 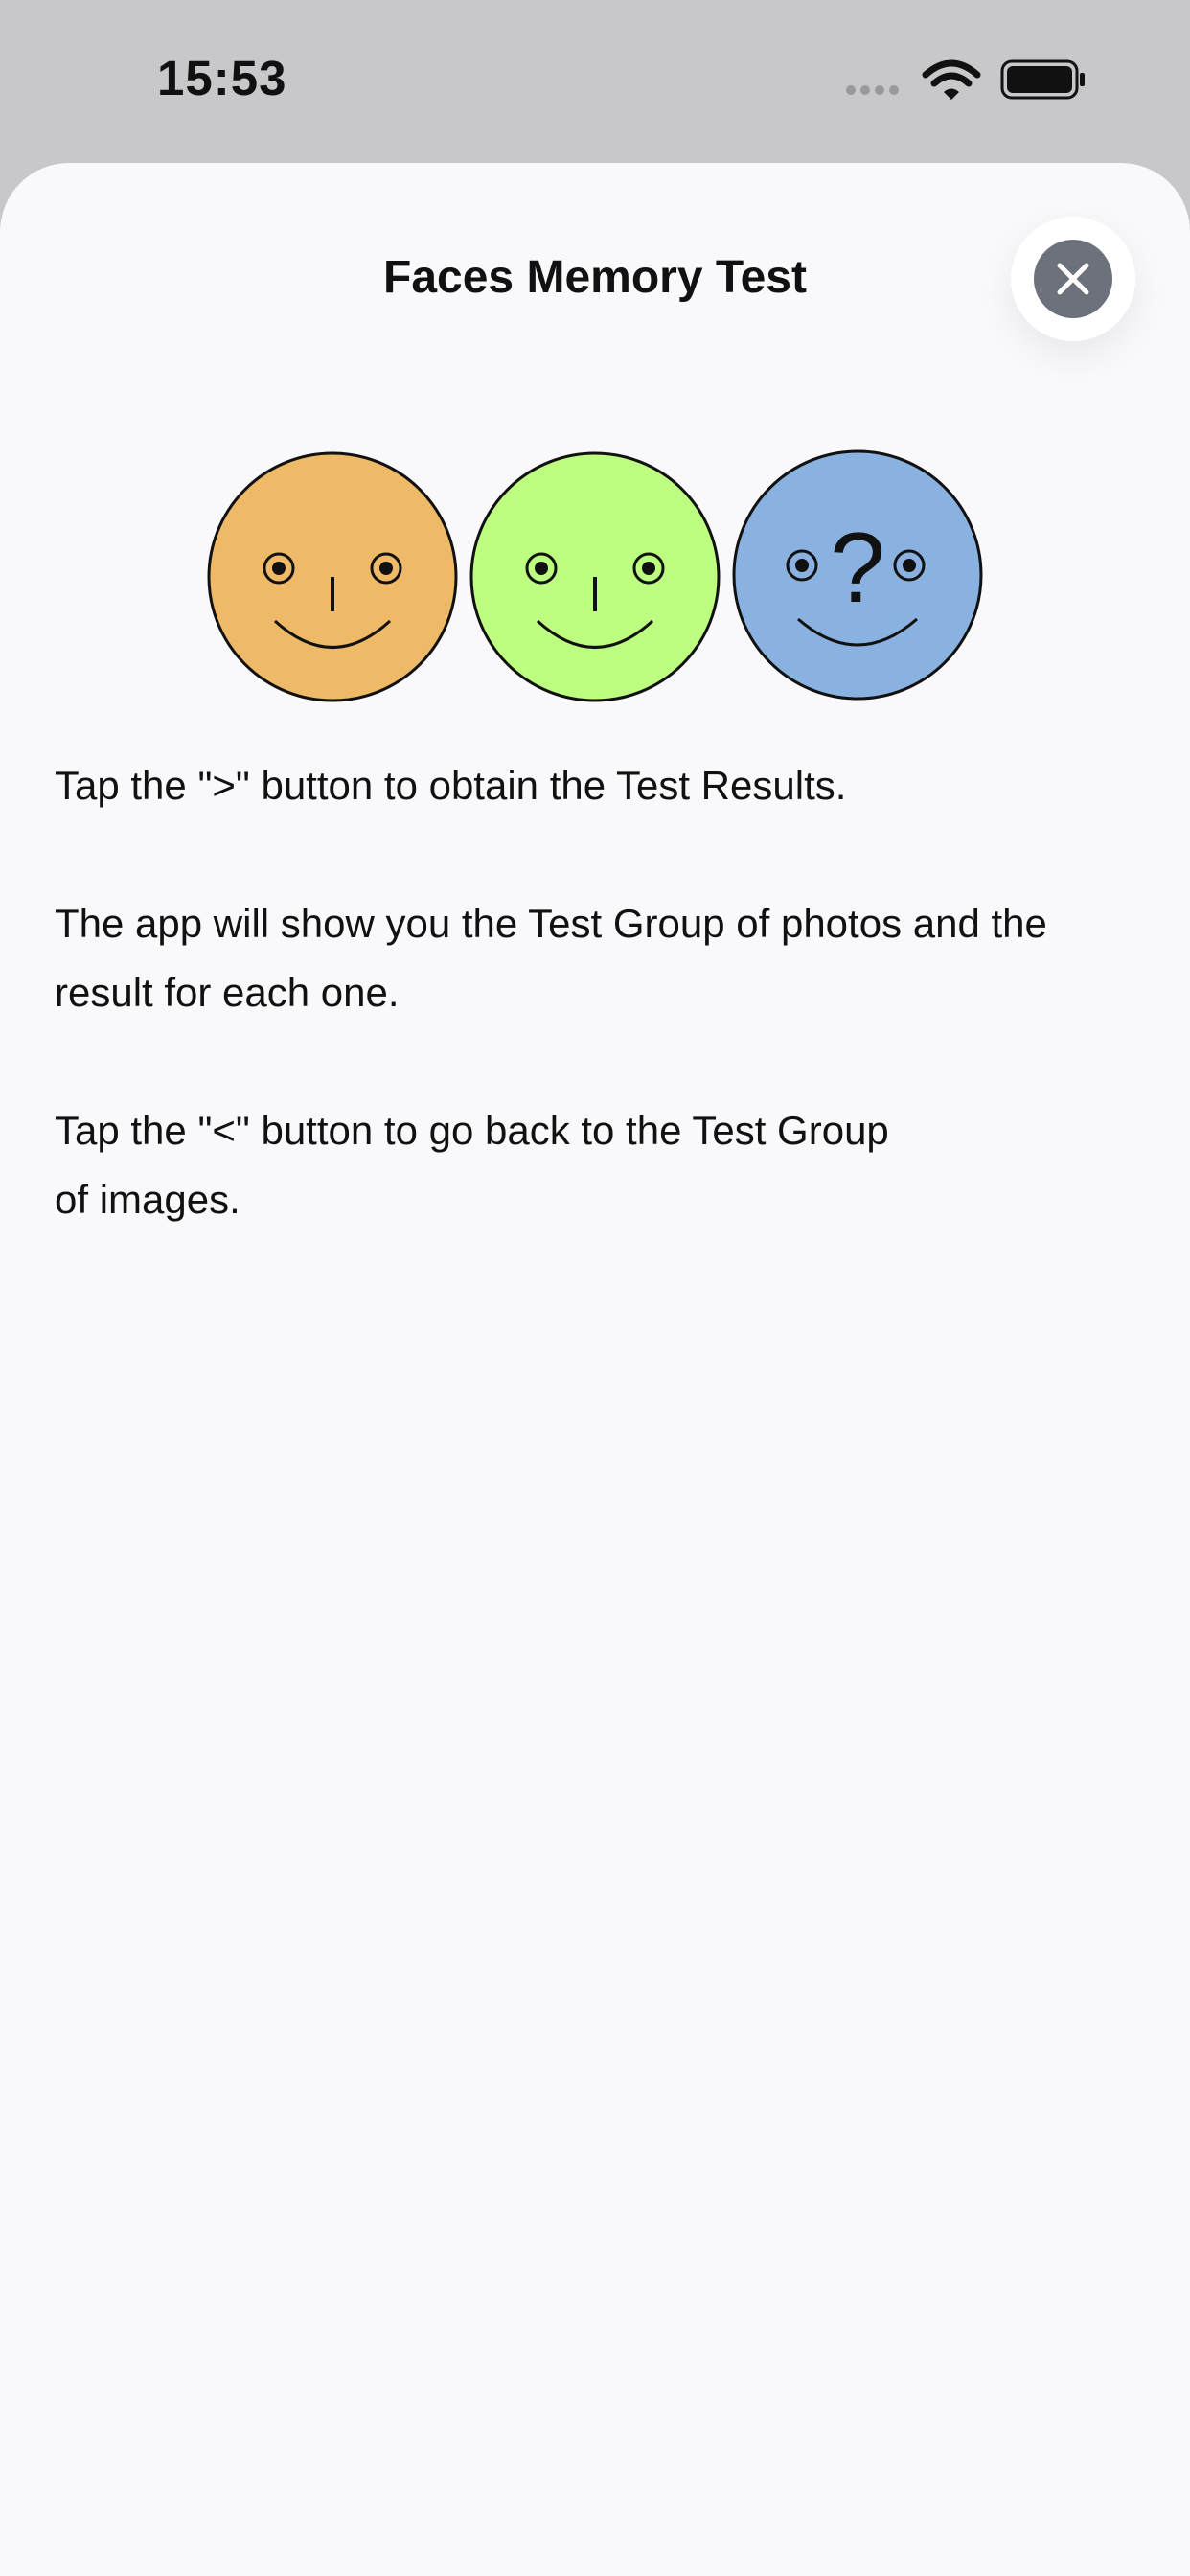 I want to click on status-icons, so click(x=966, y=79).